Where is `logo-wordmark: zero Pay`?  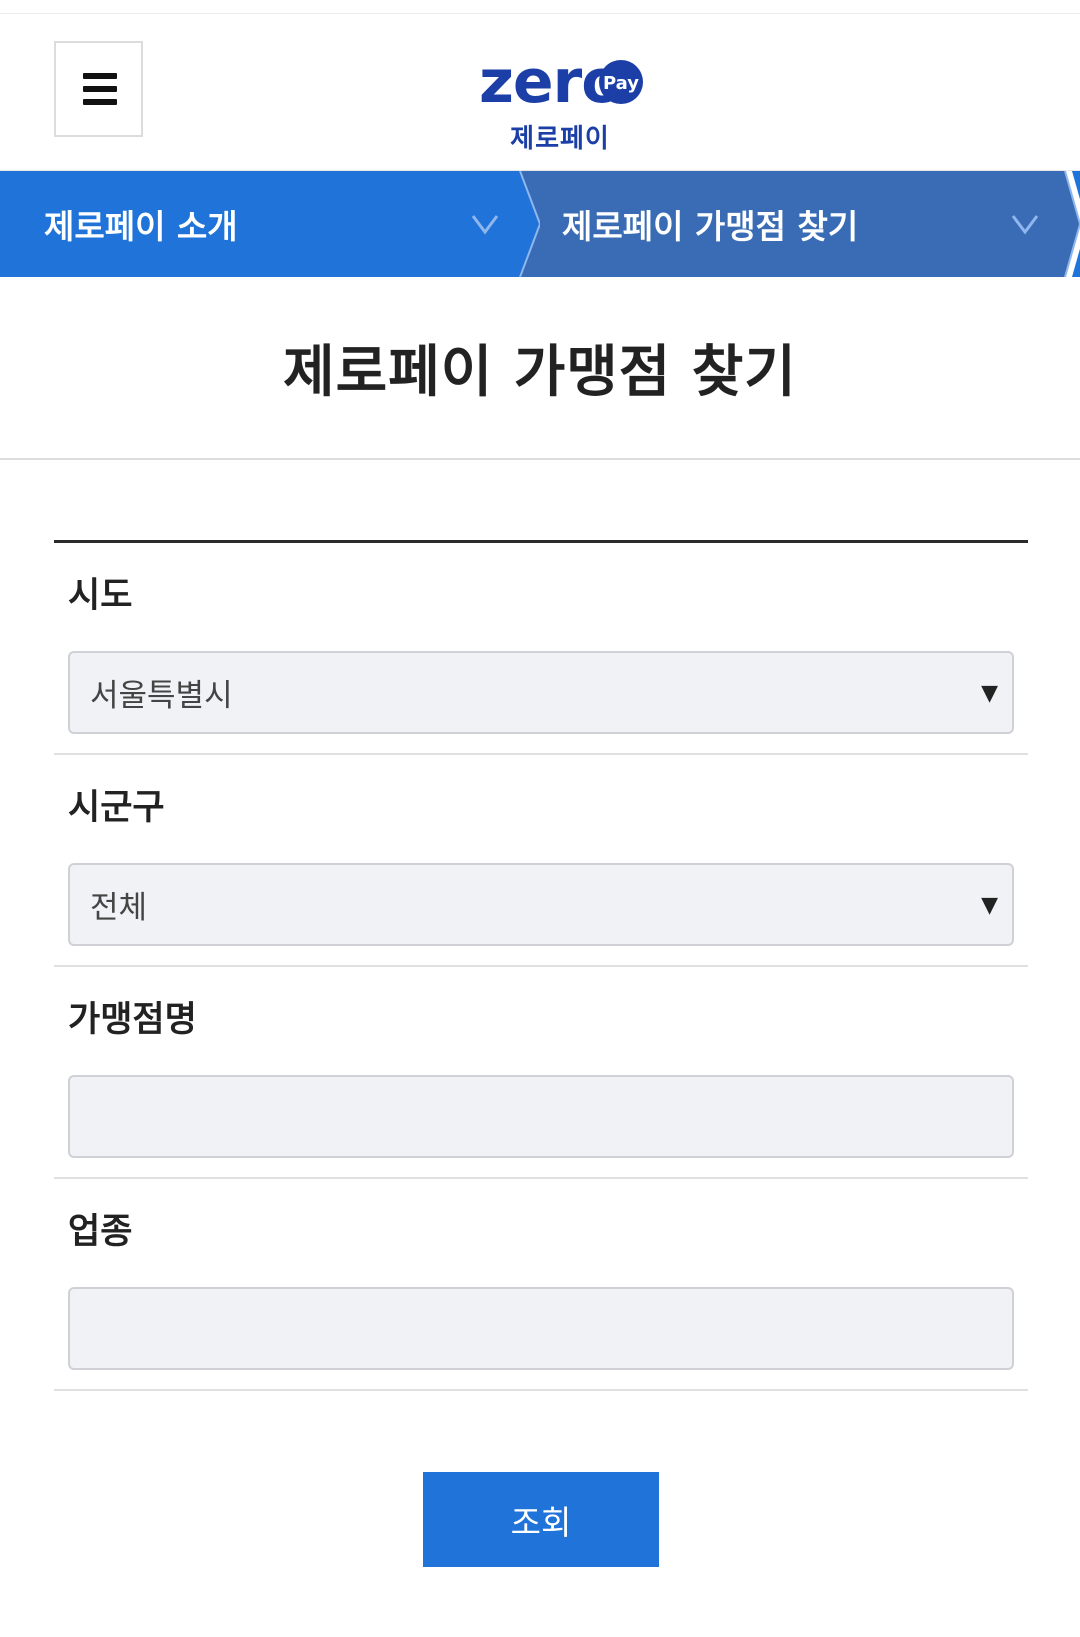
logo-wordmark: zero Pay is located at coordinates (561, 82).